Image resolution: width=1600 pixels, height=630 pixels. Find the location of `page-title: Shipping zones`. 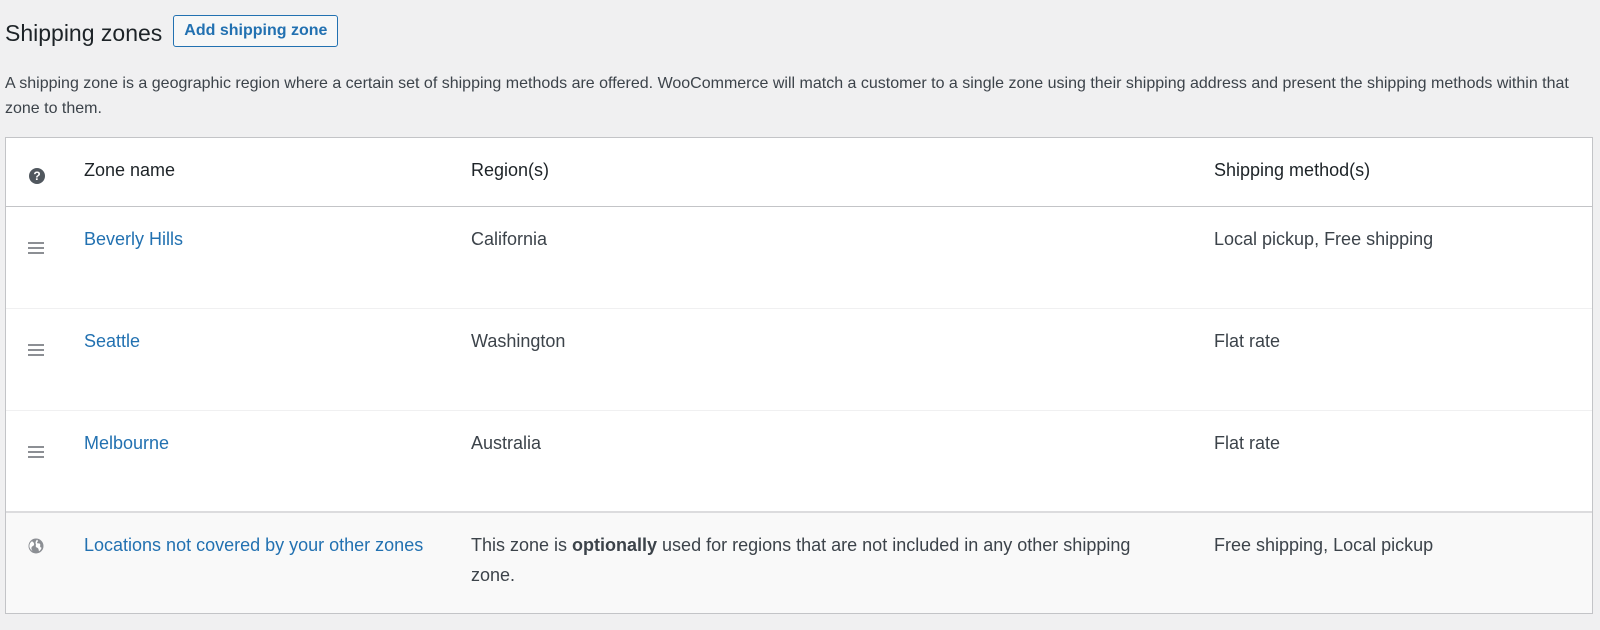

page-title: Shipping zones is located at coordinates (84, 33).